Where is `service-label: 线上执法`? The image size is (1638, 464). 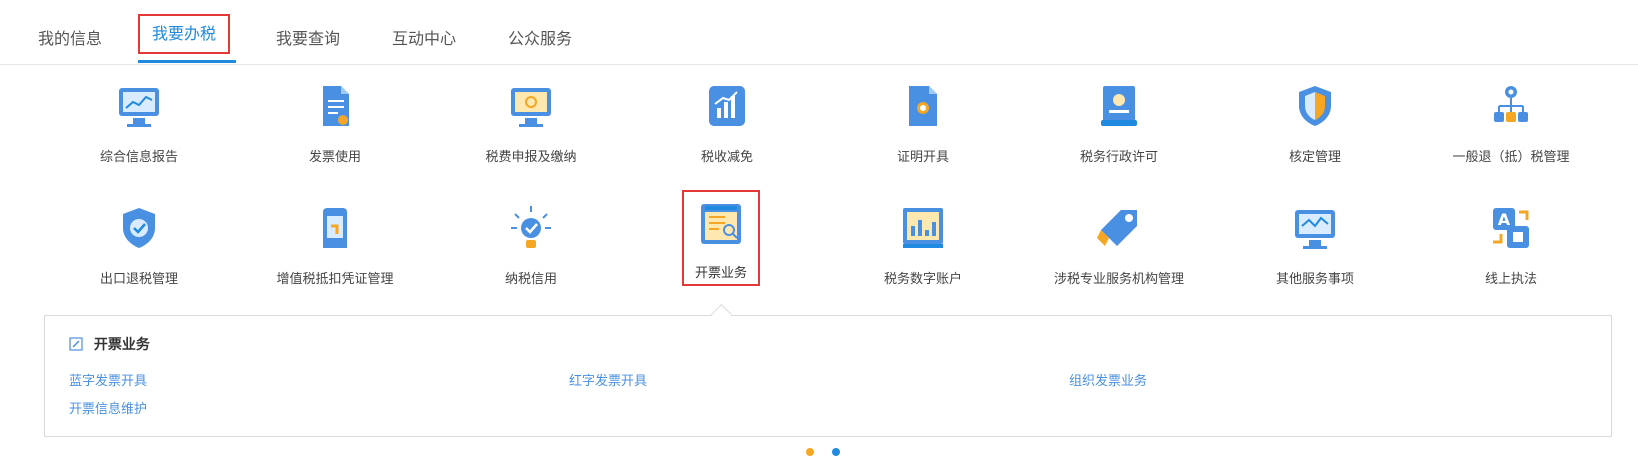
service-label: 线上执法 is located at coordinates (1510, 279).